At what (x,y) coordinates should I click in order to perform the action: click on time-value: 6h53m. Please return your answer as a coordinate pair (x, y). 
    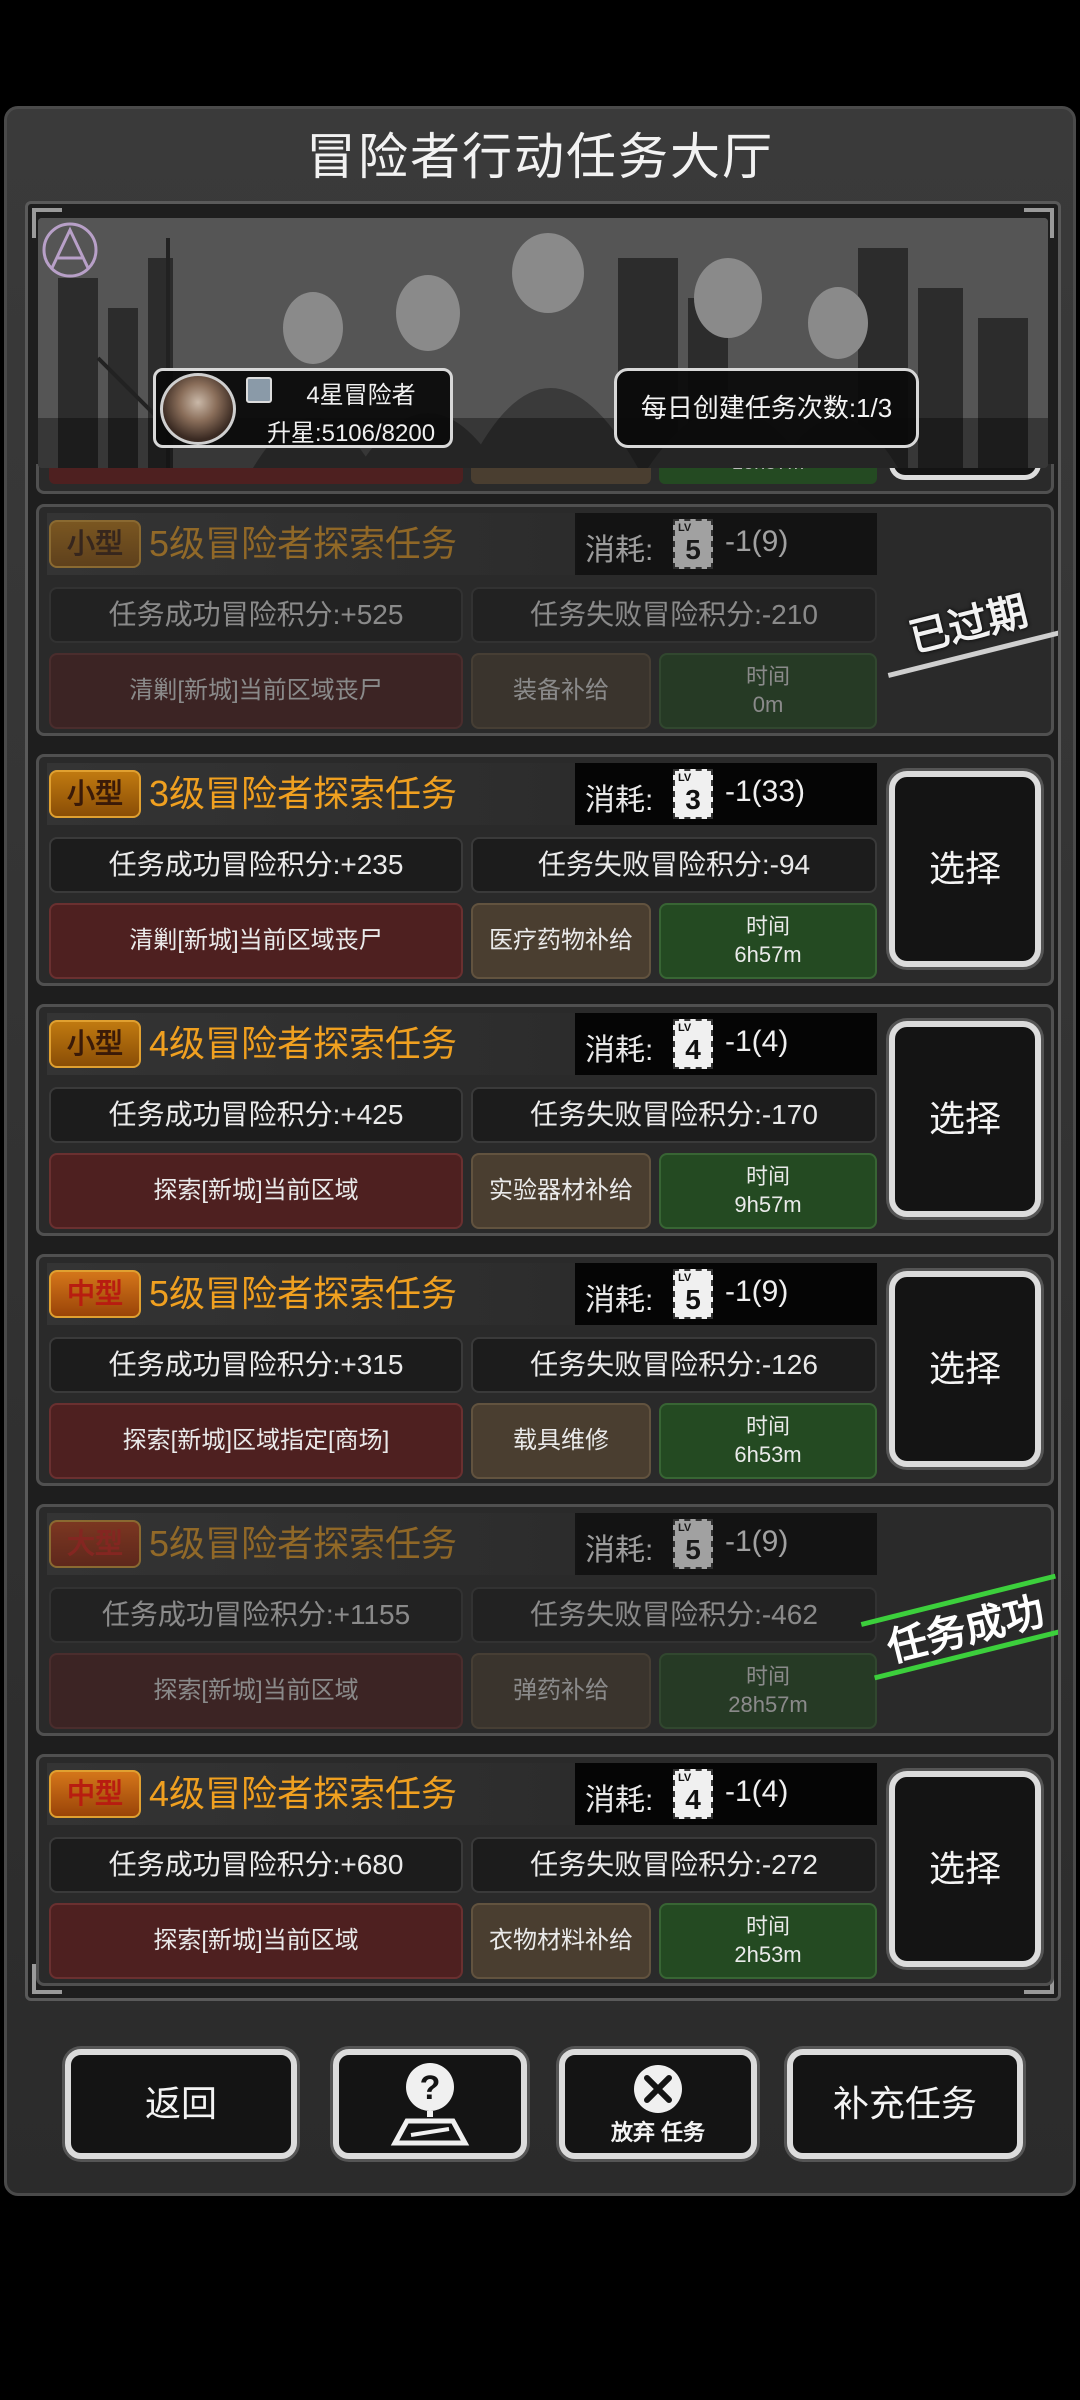
    Looking at the image, I should click on (768, 1454).